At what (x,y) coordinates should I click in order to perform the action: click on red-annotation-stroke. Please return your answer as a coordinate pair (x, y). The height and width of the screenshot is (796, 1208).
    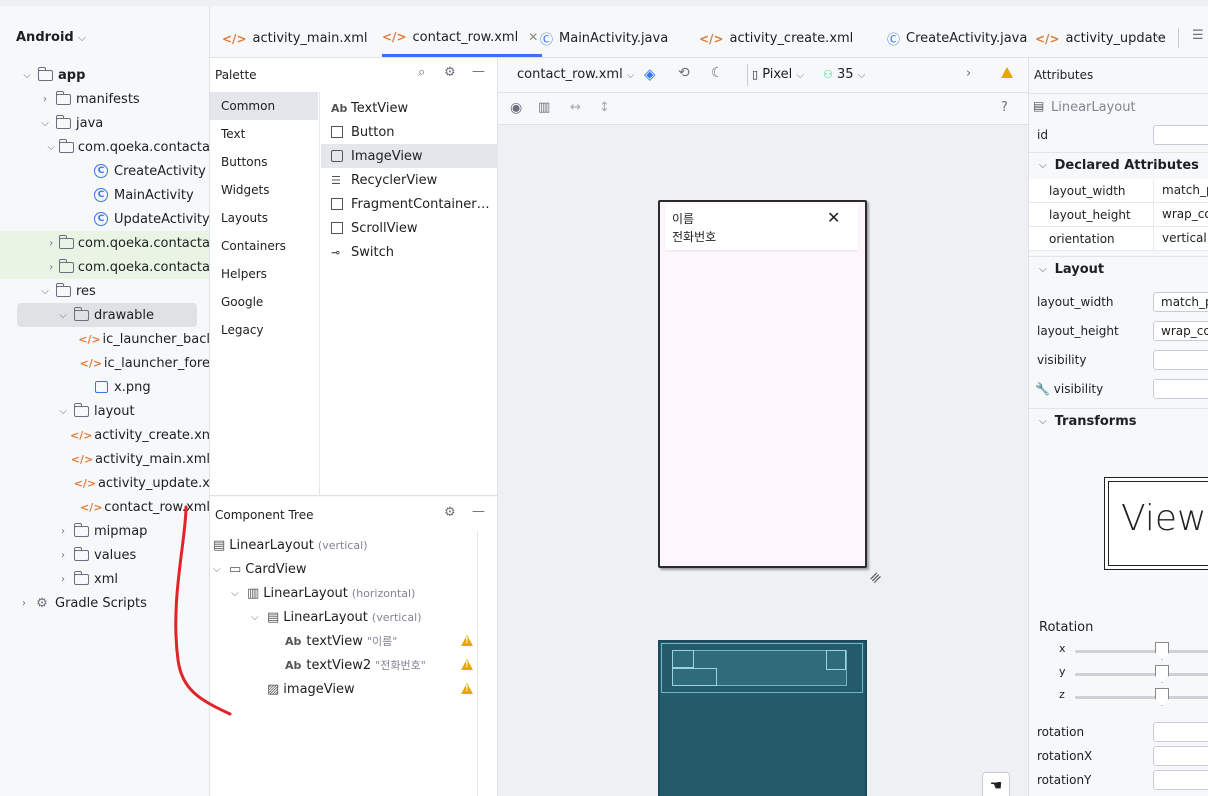
    Looking at the image, I should click on (203, 610).